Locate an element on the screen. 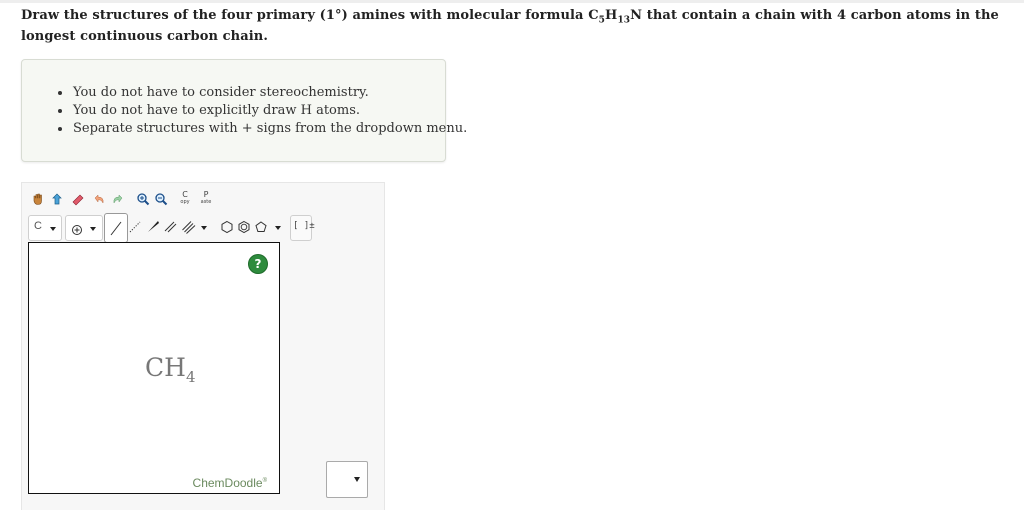  element-selector: C is located at coordinates (45, 228).